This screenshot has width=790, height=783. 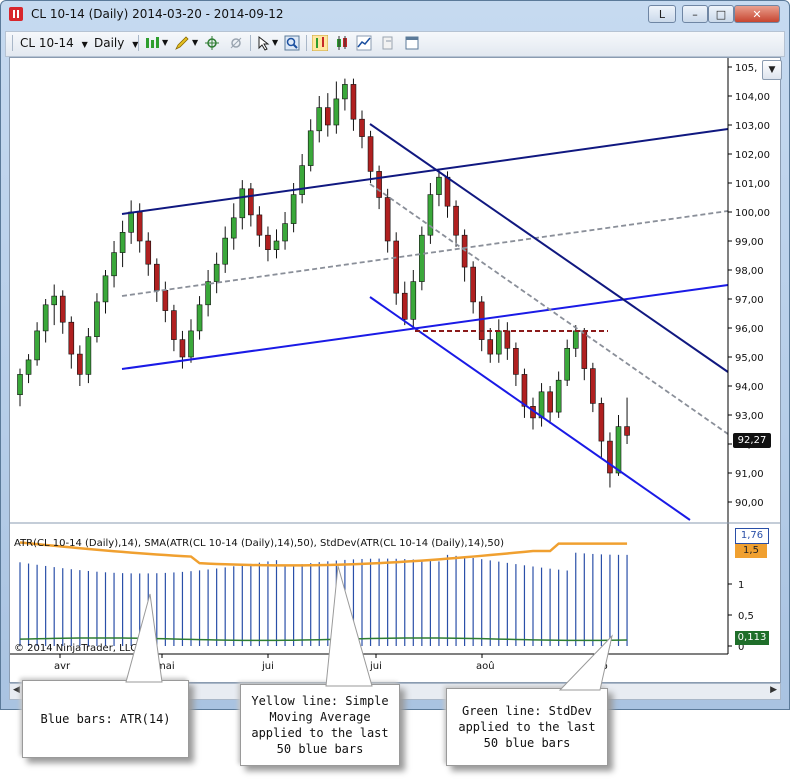 I want to click on price-tick-label: 98,00, so click(x=749, y=271).